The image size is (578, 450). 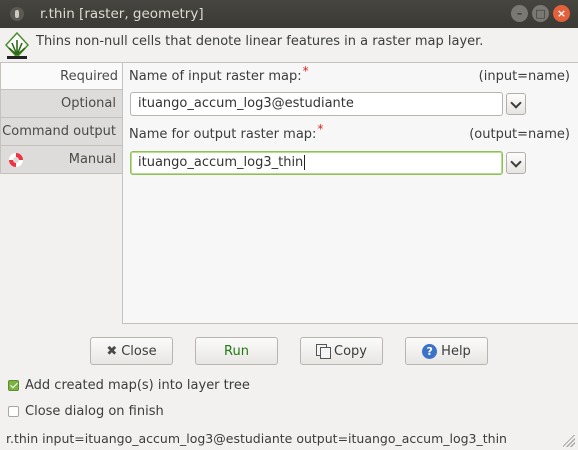 I want to click on tab-required: Required, so click(x=62, y=76).